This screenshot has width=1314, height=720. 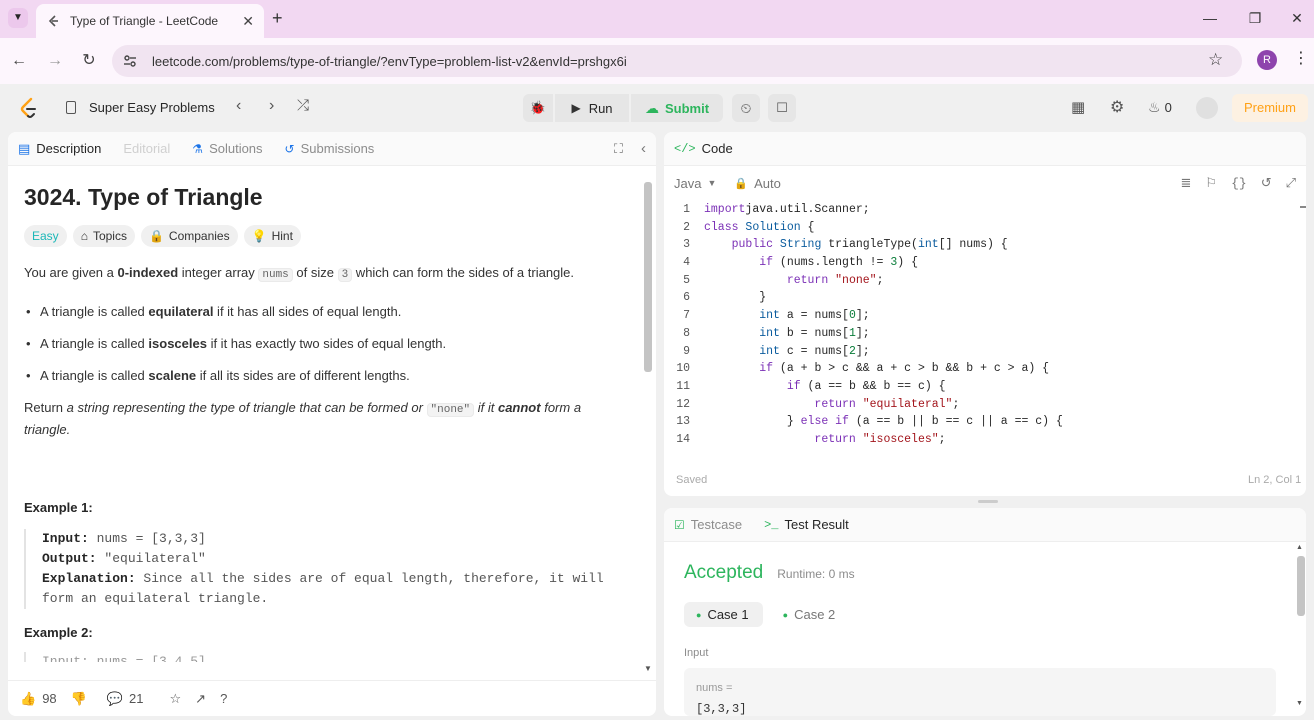 I want to click on reload-icon: ↻, so click(x=89, y=61).